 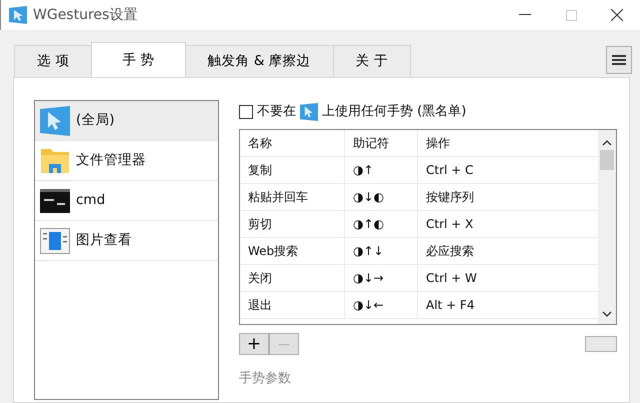 What do you see at coordinates (292, 143) in the screenshot?
I see `column-header: 名称` at bounding box center [292, 143].